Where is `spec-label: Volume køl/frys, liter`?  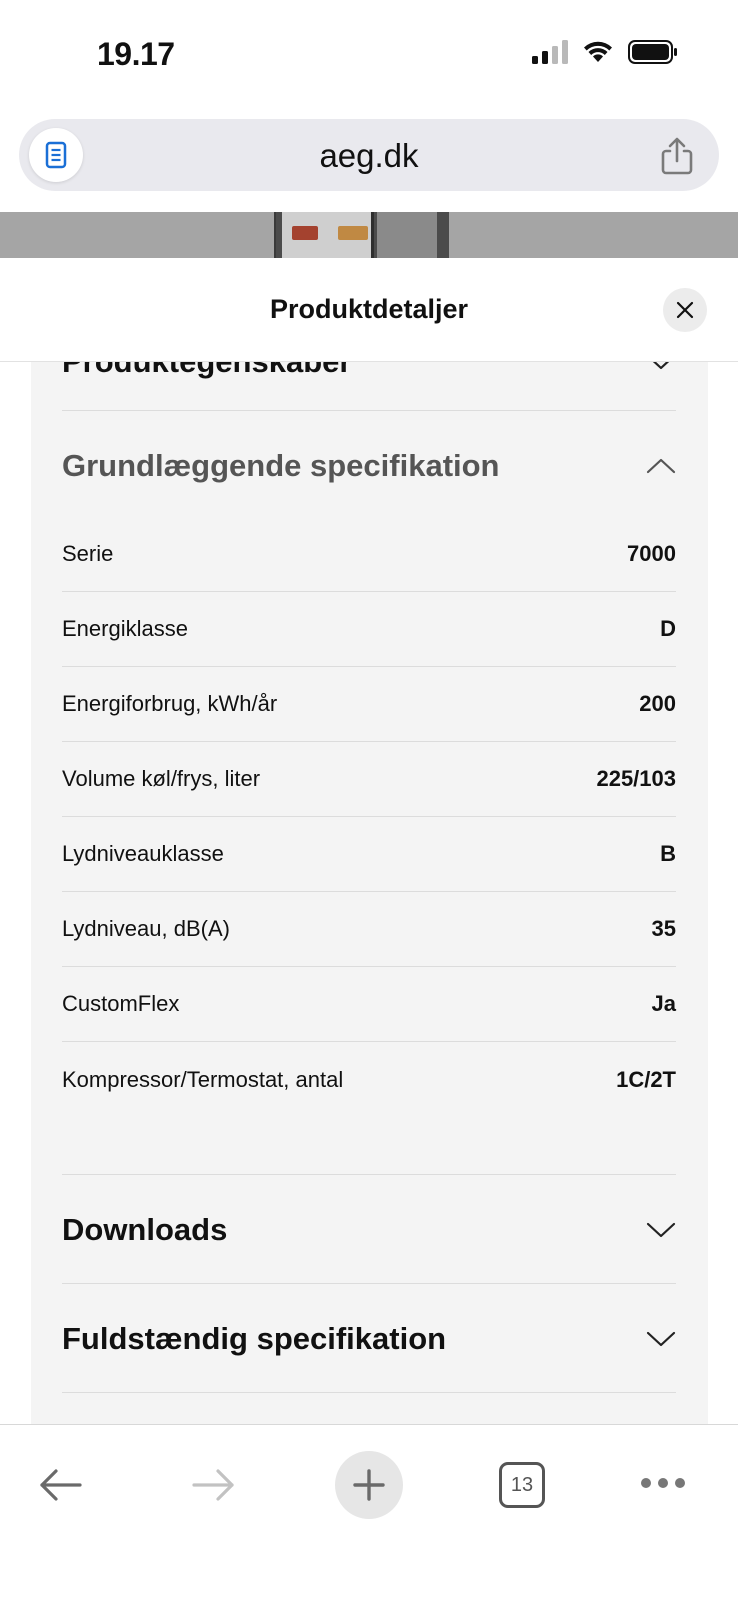
spec-label: Volume køl/frys, liter is located at coordinates (161, 778).